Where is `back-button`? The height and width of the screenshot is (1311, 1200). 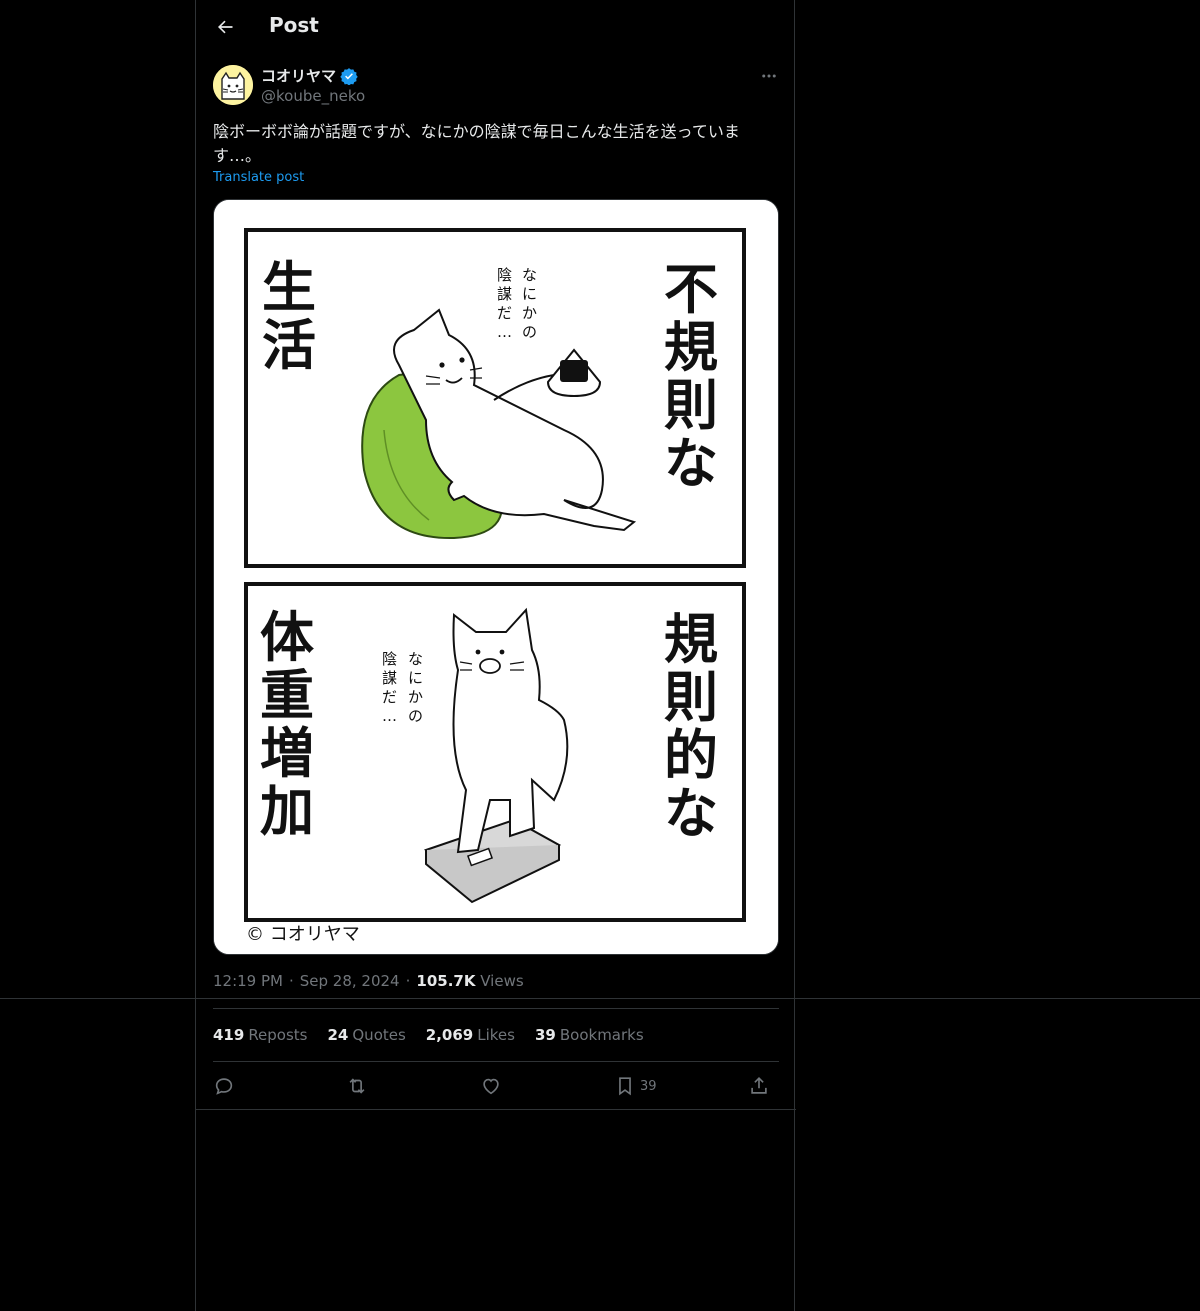 back-button is located at coordinates (225, 27).